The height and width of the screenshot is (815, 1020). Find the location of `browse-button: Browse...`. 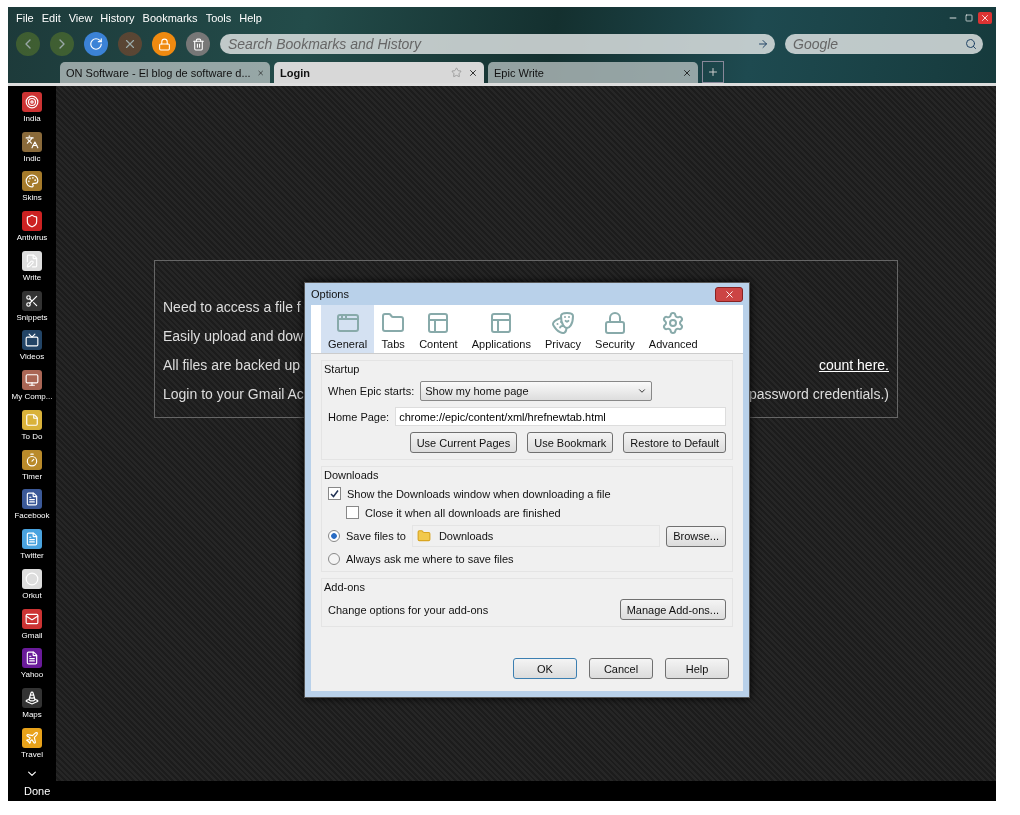

browse-button: Browse... is located at coordinates (696, 536).